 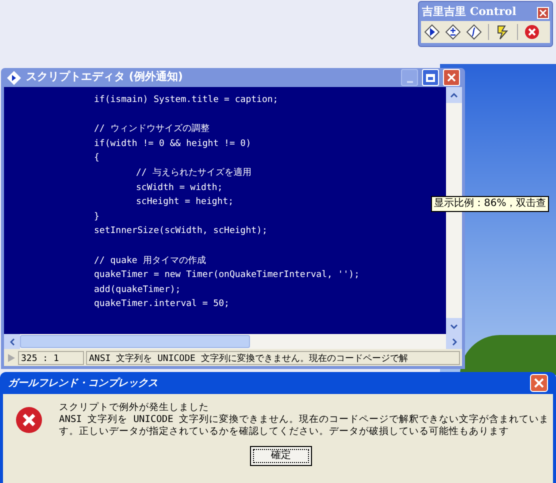 What do you see at coordinates (135, 341) in the screenshot?
I see `scroll-thumb` at bounding box center [135, 341].